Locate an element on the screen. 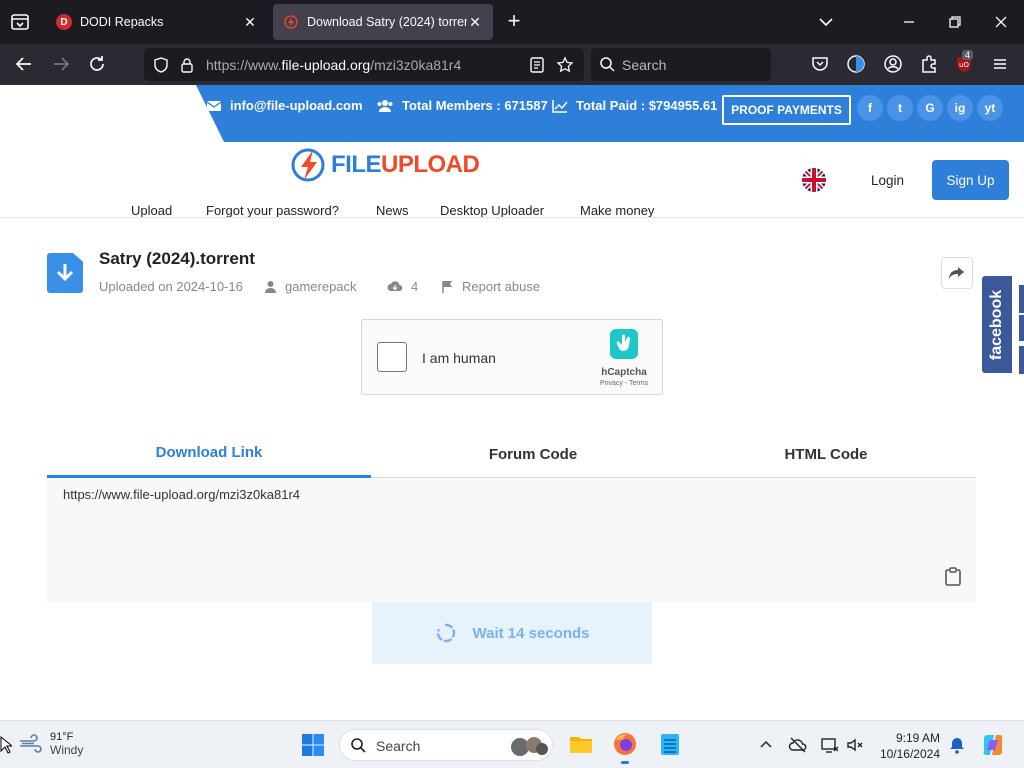  volume-muted-icon is located at coordinates (855, 745).